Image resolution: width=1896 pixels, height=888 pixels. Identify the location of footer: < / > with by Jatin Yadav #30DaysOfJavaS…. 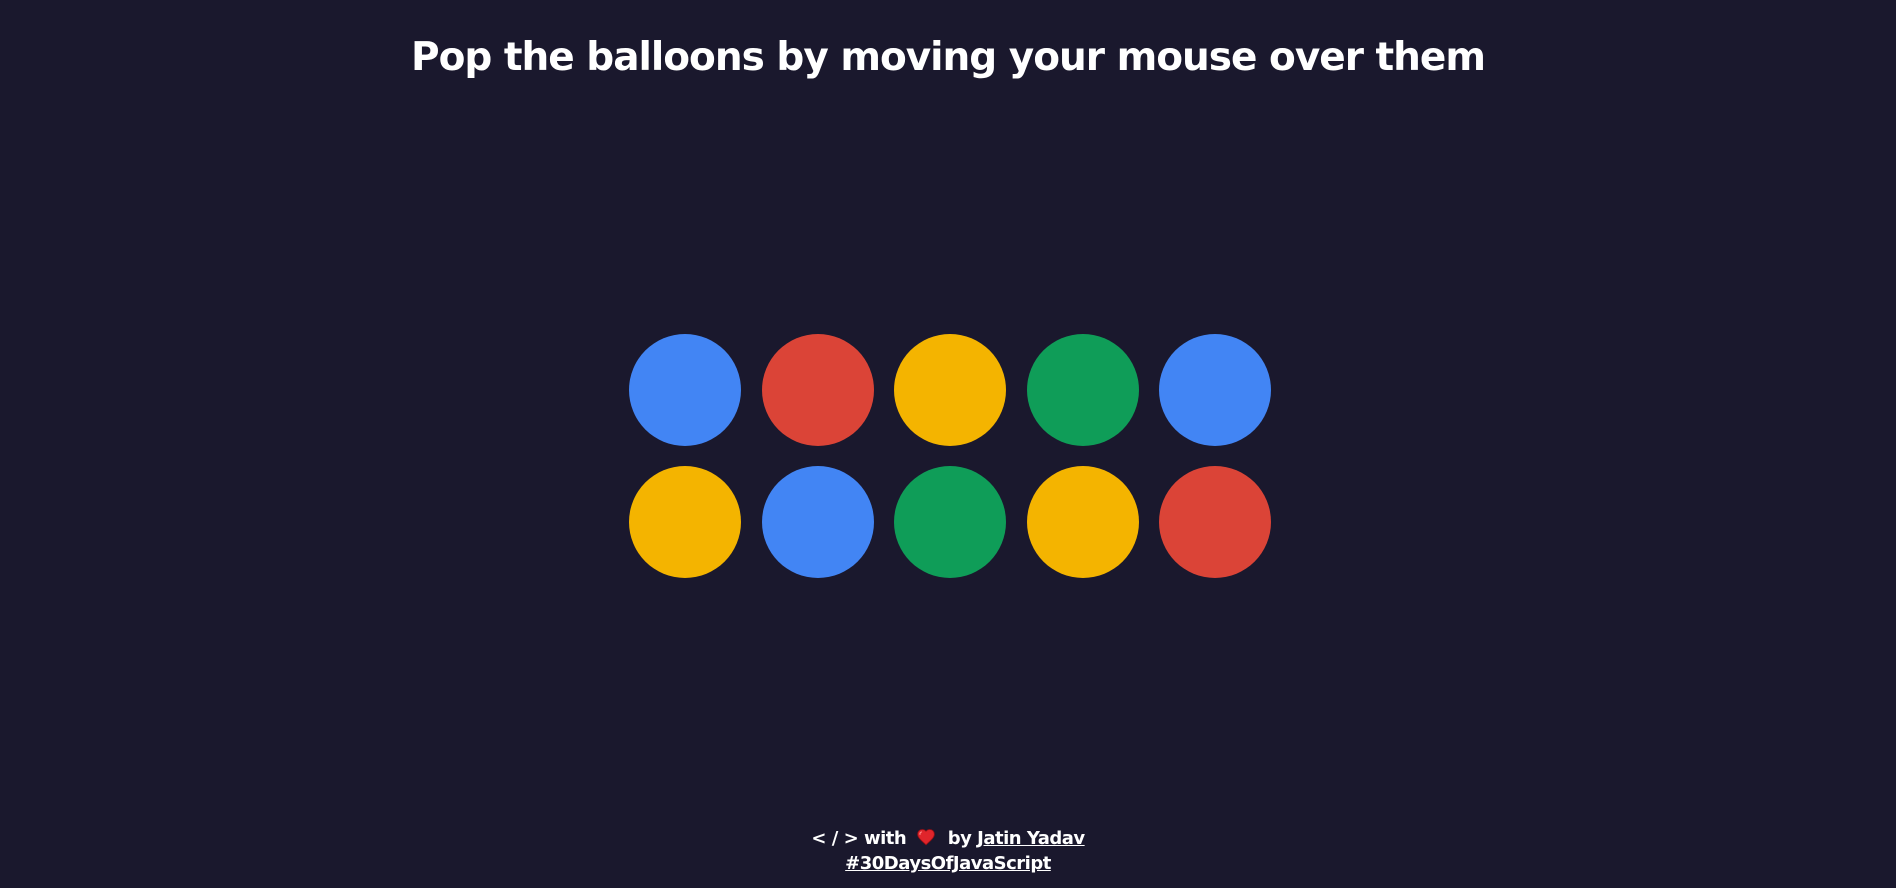
(948, 851).